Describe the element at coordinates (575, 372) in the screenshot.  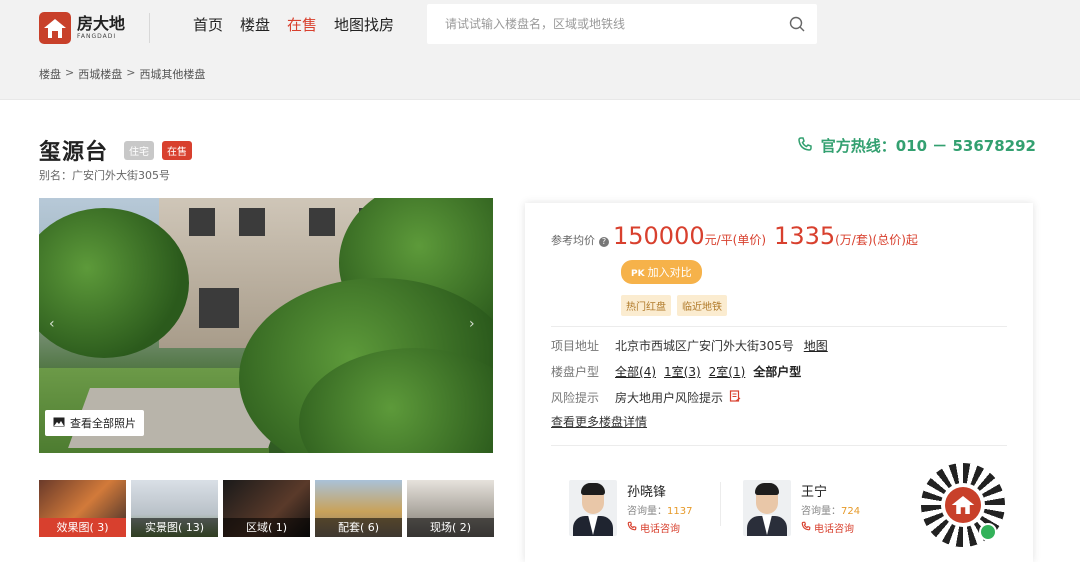
I see `layout-key: 楼盘户型` at that location.